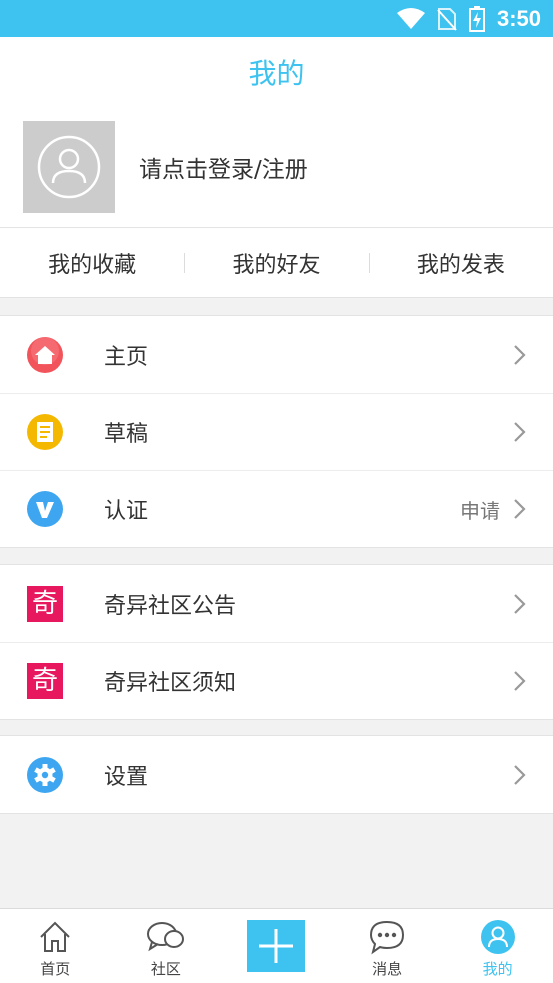 The image size is (553, 983). What do you see at coordinates (497, 969) in the screenshot?
I see `tab-label: 我的` at bounding box center [497, 969].